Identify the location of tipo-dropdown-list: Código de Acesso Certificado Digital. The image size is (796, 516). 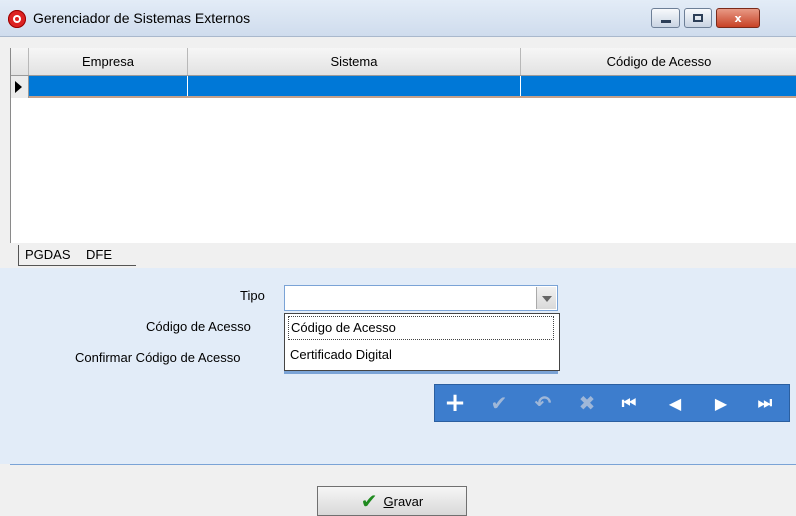
(422, 342).